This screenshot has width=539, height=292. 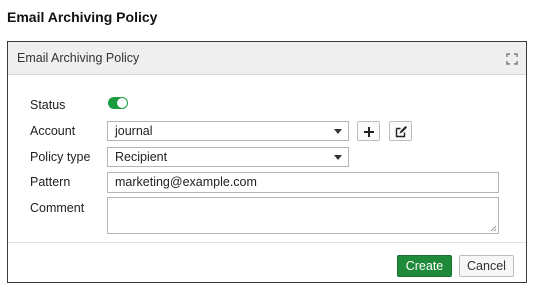 I want to click on account-value: journal, so click(x=134, y=131).